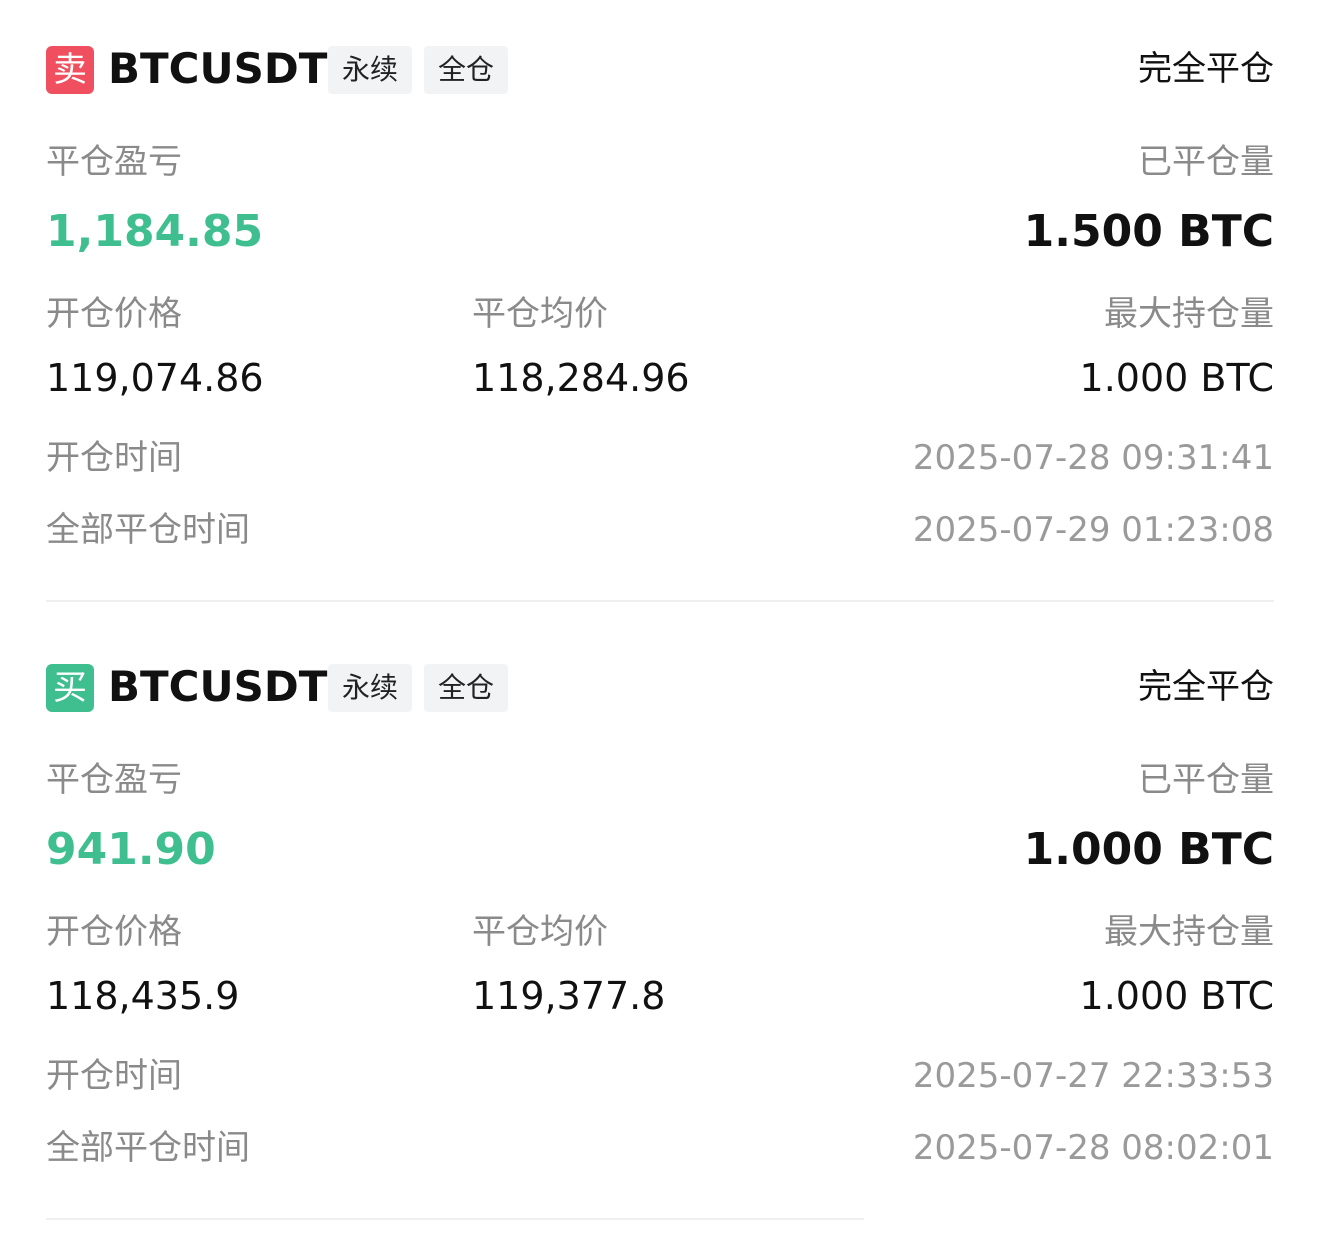  What do you see at coordinates (1148, 231) in the screenshot?
I see `closed-qty-value: 1.500 BTC` at bounding box center [1148, 231].